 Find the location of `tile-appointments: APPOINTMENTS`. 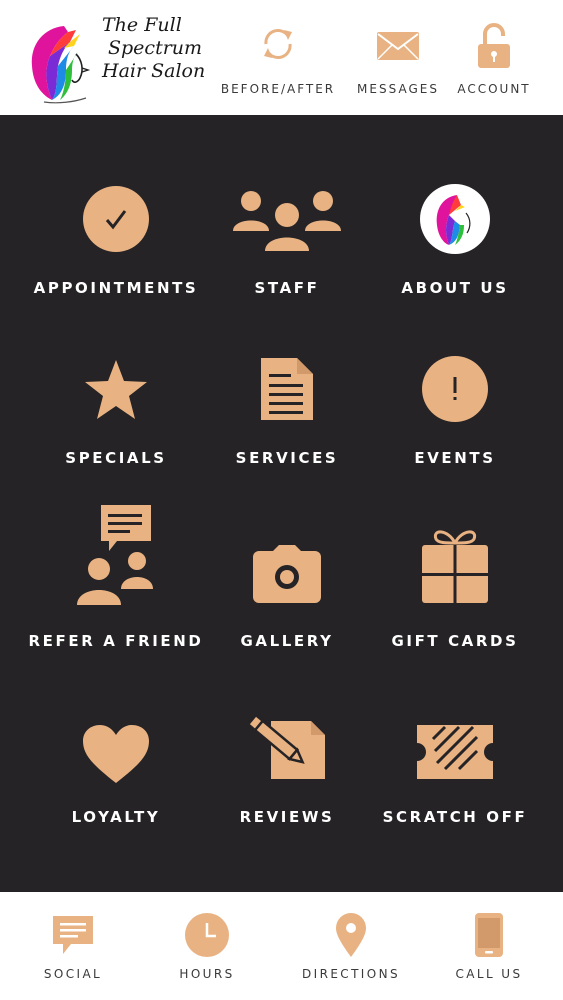

tile-appointments: APPOINTMENTS is located at coordinates (116, 240).